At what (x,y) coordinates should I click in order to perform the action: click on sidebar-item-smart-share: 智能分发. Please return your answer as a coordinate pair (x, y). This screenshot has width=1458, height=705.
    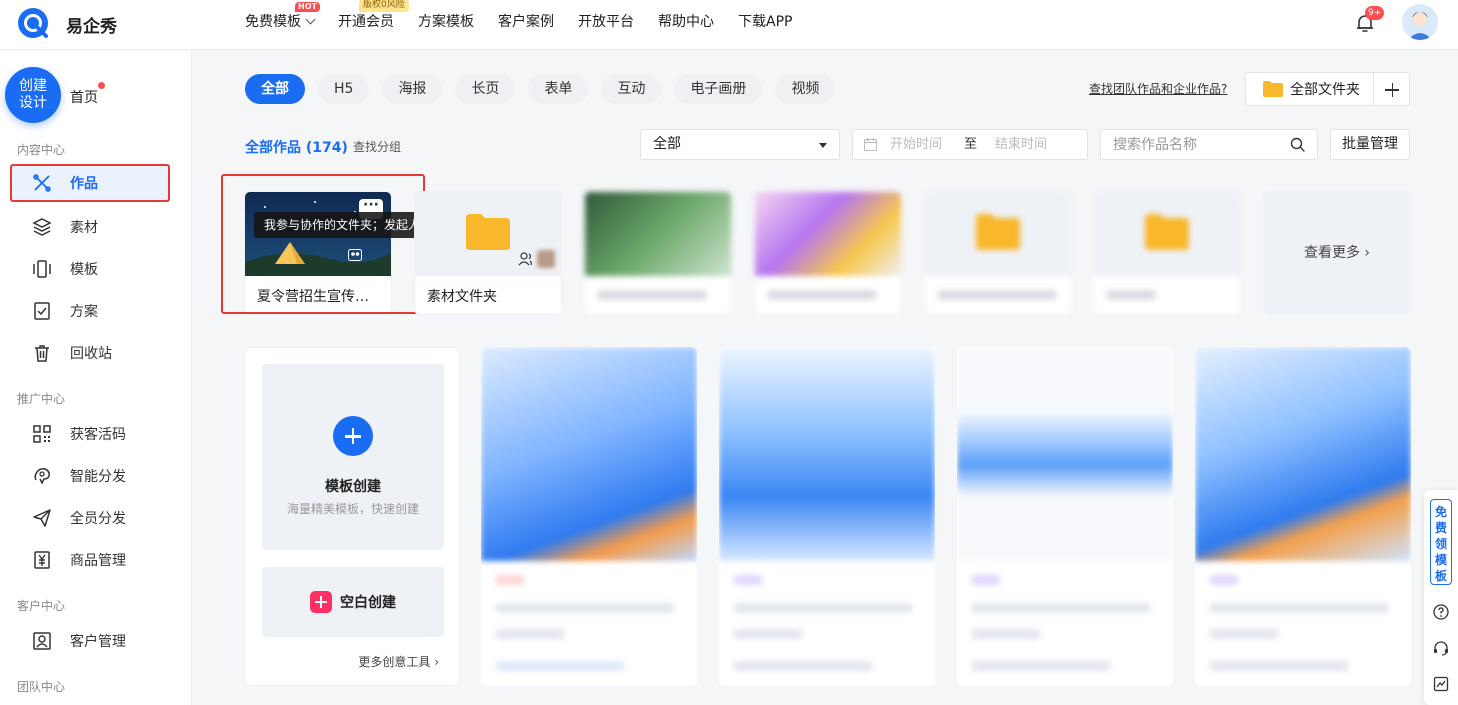
    Looking at the image, I should click on (90, 476).